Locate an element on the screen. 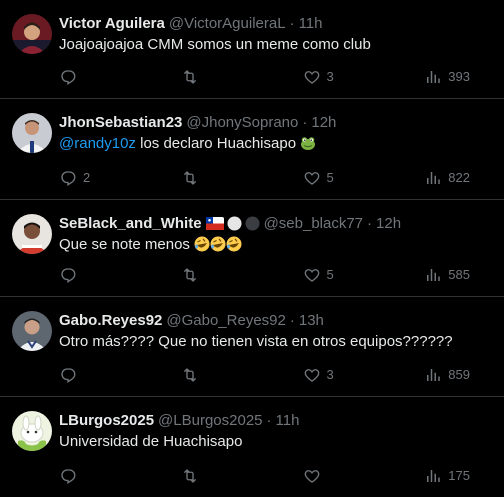  tweet-header: JhonSebastian23 @JhonySoprano · 12h is located at coordinates (275, 122).